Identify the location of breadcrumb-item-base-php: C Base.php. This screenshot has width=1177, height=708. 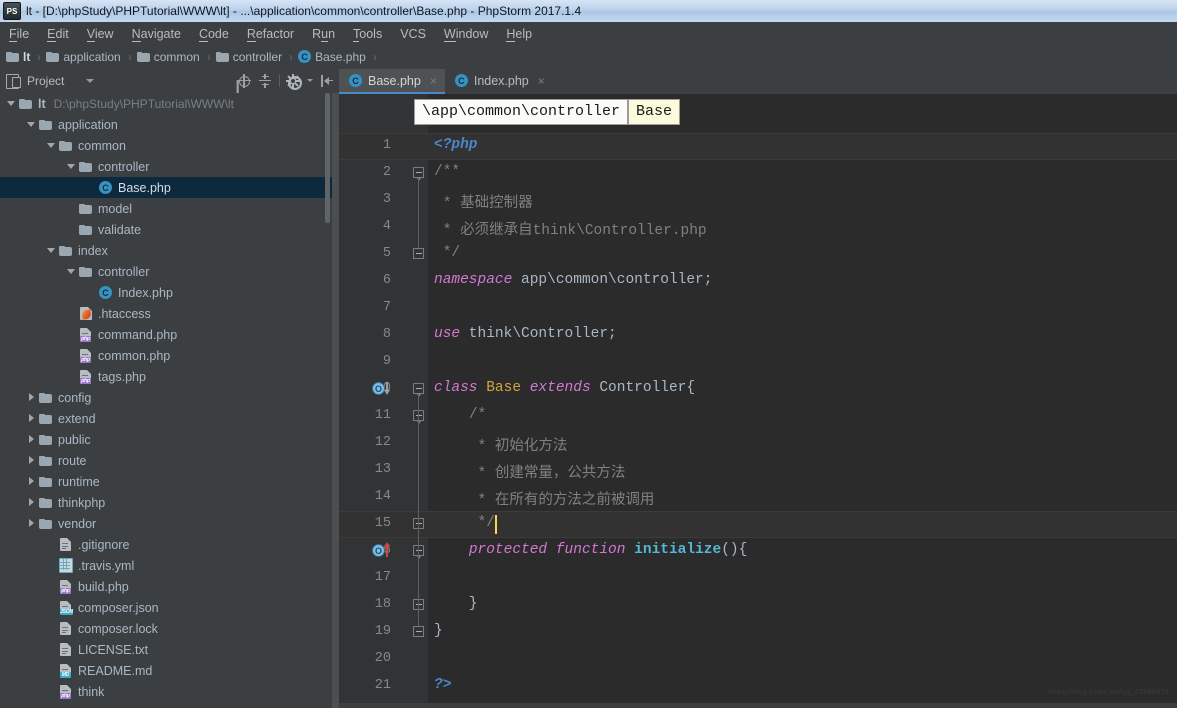
(332, 57).